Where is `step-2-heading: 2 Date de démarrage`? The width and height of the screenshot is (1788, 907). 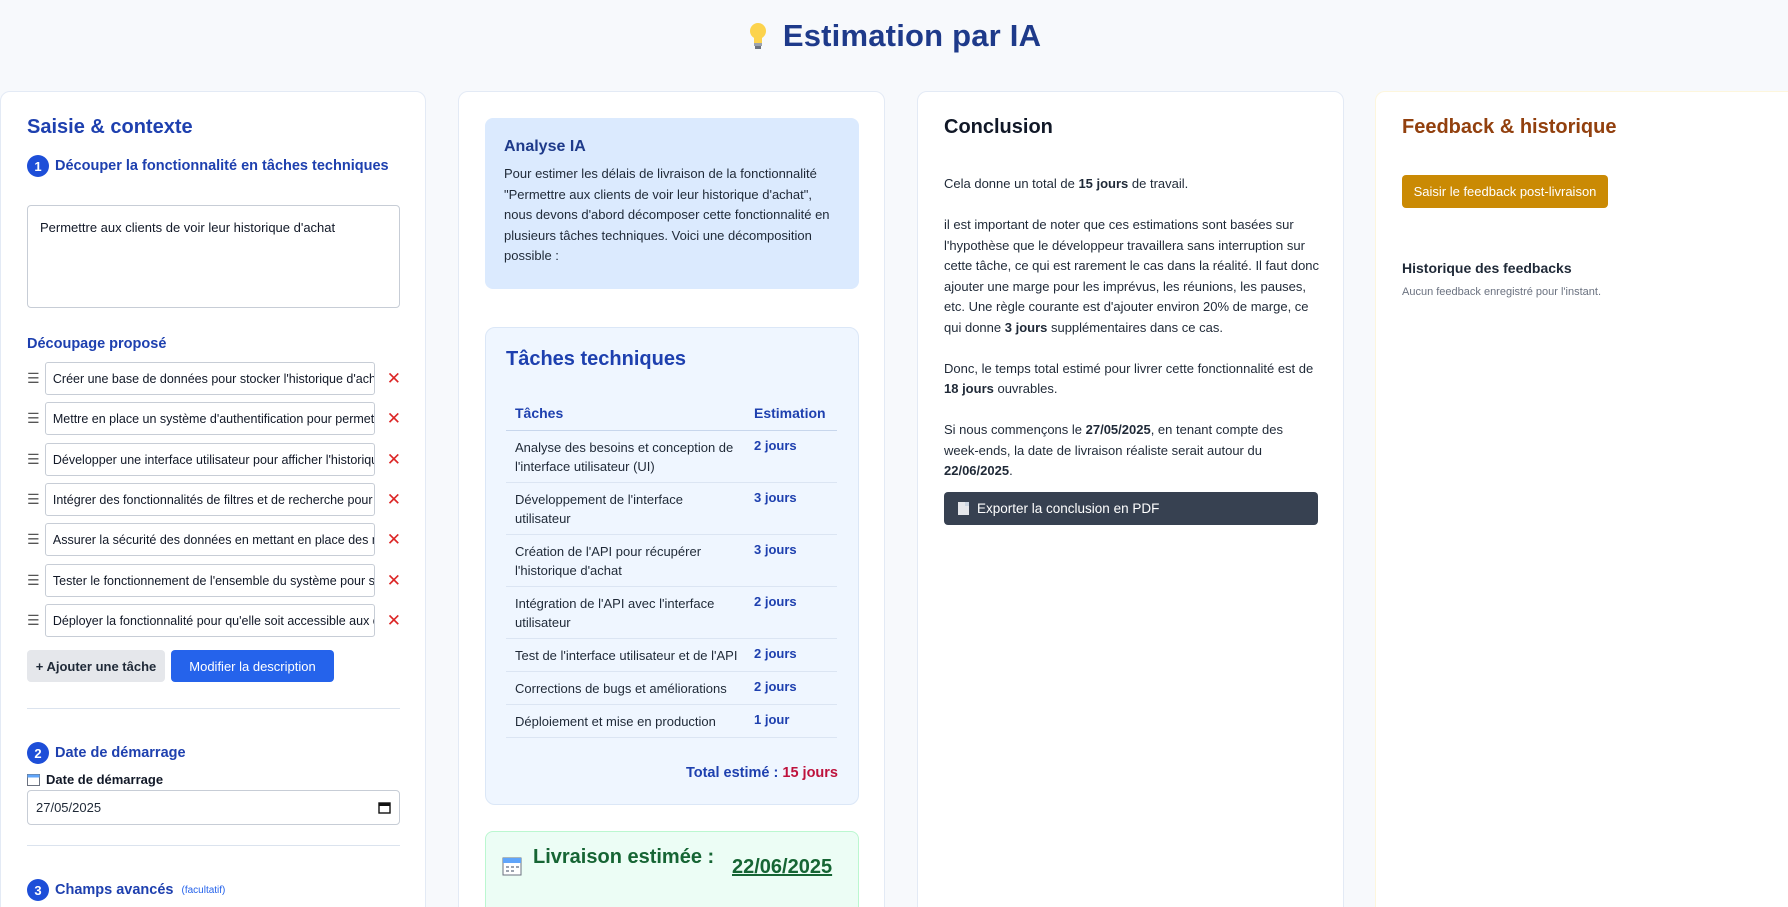
step-2-heading: 2 Date de démarrage is located at coordinates (106, 753).